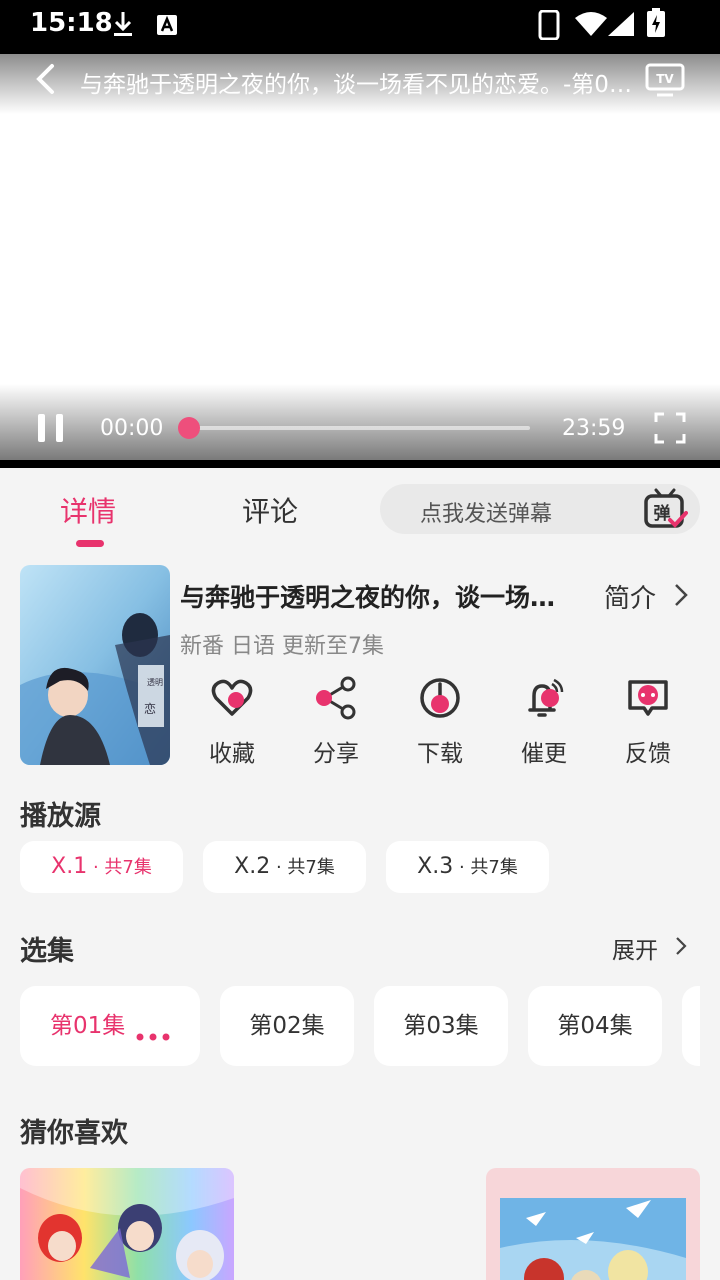 This screenshot has width=720, height=1280. I want to click on video-title: 与奔驰于透明之夜的你，谈一场看不见的恋爱。-第01集, so click(356, 85).